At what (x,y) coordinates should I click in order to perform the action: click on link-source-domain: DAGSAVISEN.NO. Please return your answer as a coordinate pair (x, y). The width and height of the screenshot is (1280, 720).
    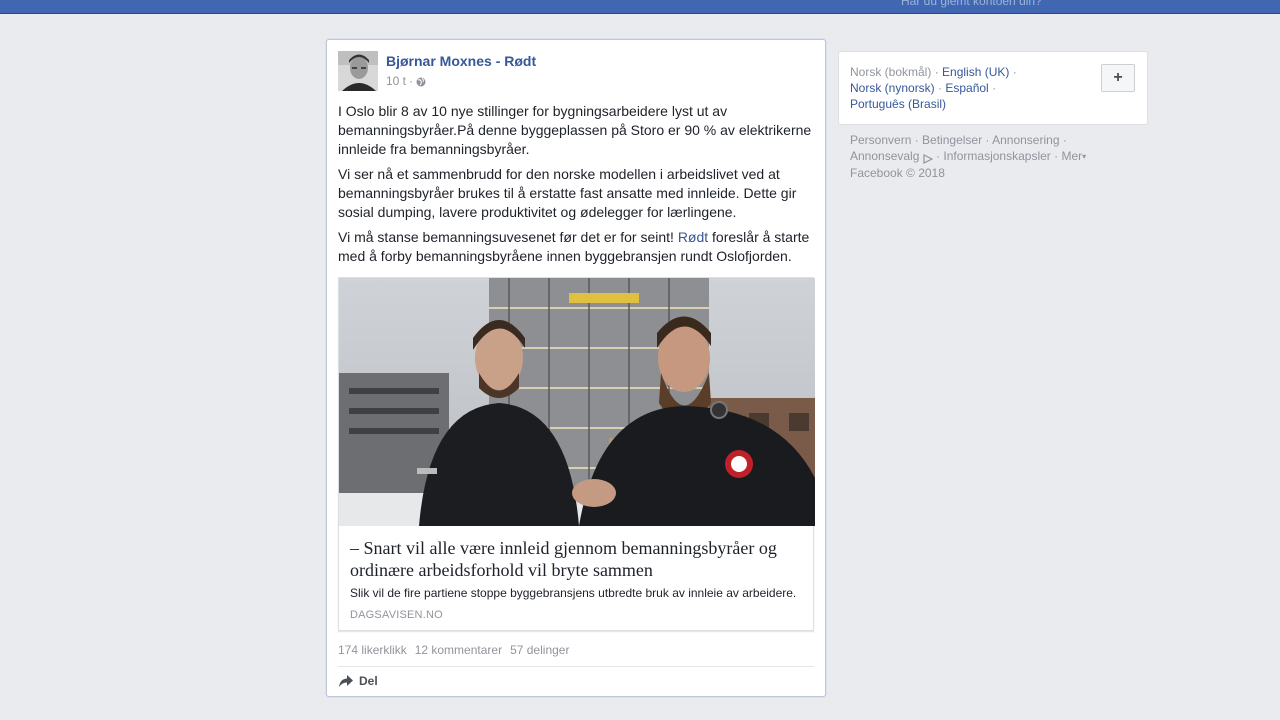
    Looking at the image, I should click on (396, 615).